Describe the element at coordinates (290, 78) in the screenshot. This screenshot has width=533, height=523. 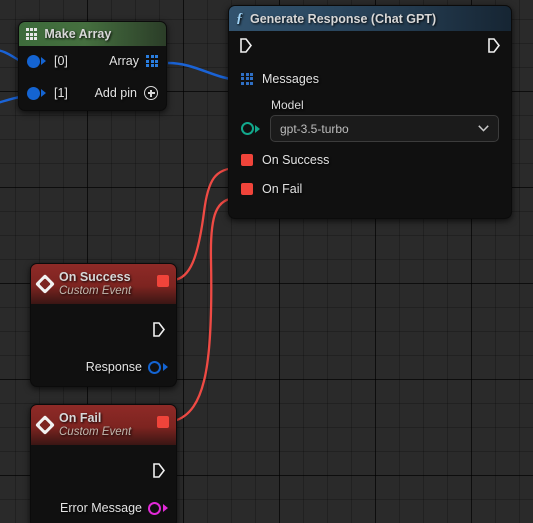
I see `pin-label-messages: Messages` at that location.